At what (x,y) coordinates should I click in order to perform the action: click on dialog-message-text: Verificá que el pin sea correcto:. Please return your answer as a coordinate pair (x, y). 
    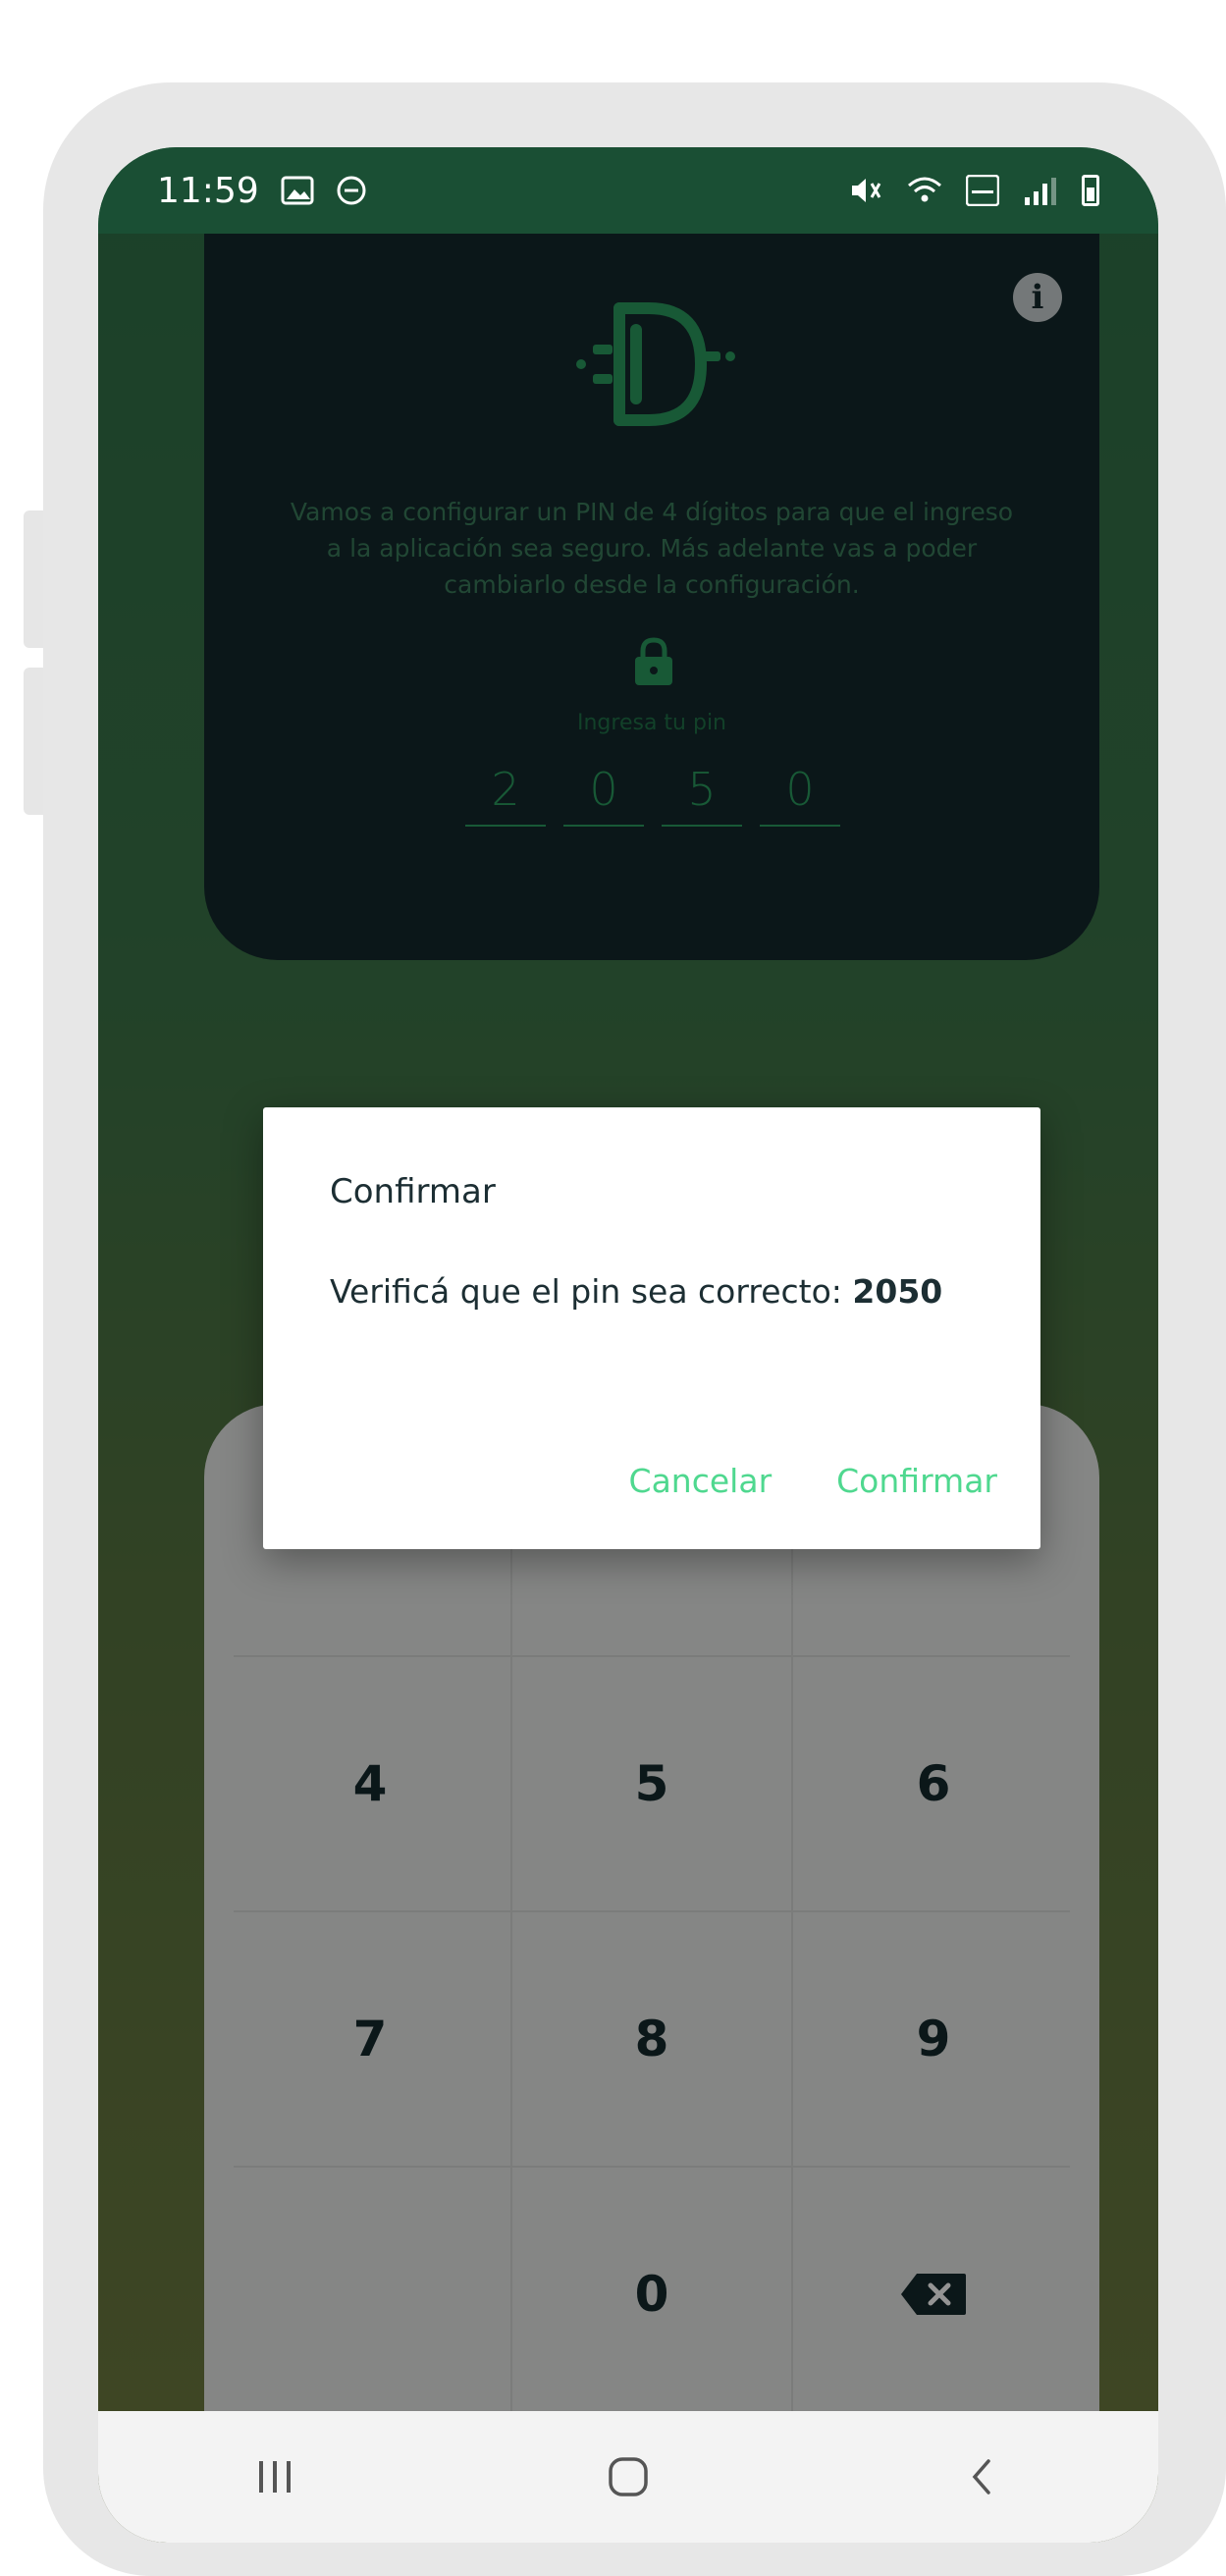
    Looking at the image, I should click on (591, 1291).